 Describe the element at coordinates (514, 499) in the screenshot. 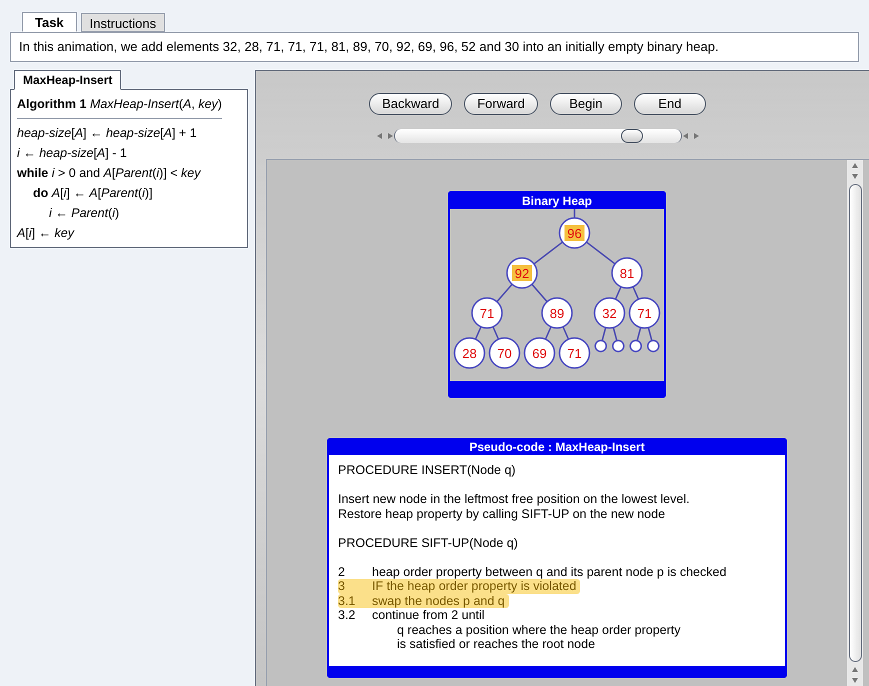

I see `pseudo-code-line: Insert new node in the leftmost free position on the lowest level.` at that location.